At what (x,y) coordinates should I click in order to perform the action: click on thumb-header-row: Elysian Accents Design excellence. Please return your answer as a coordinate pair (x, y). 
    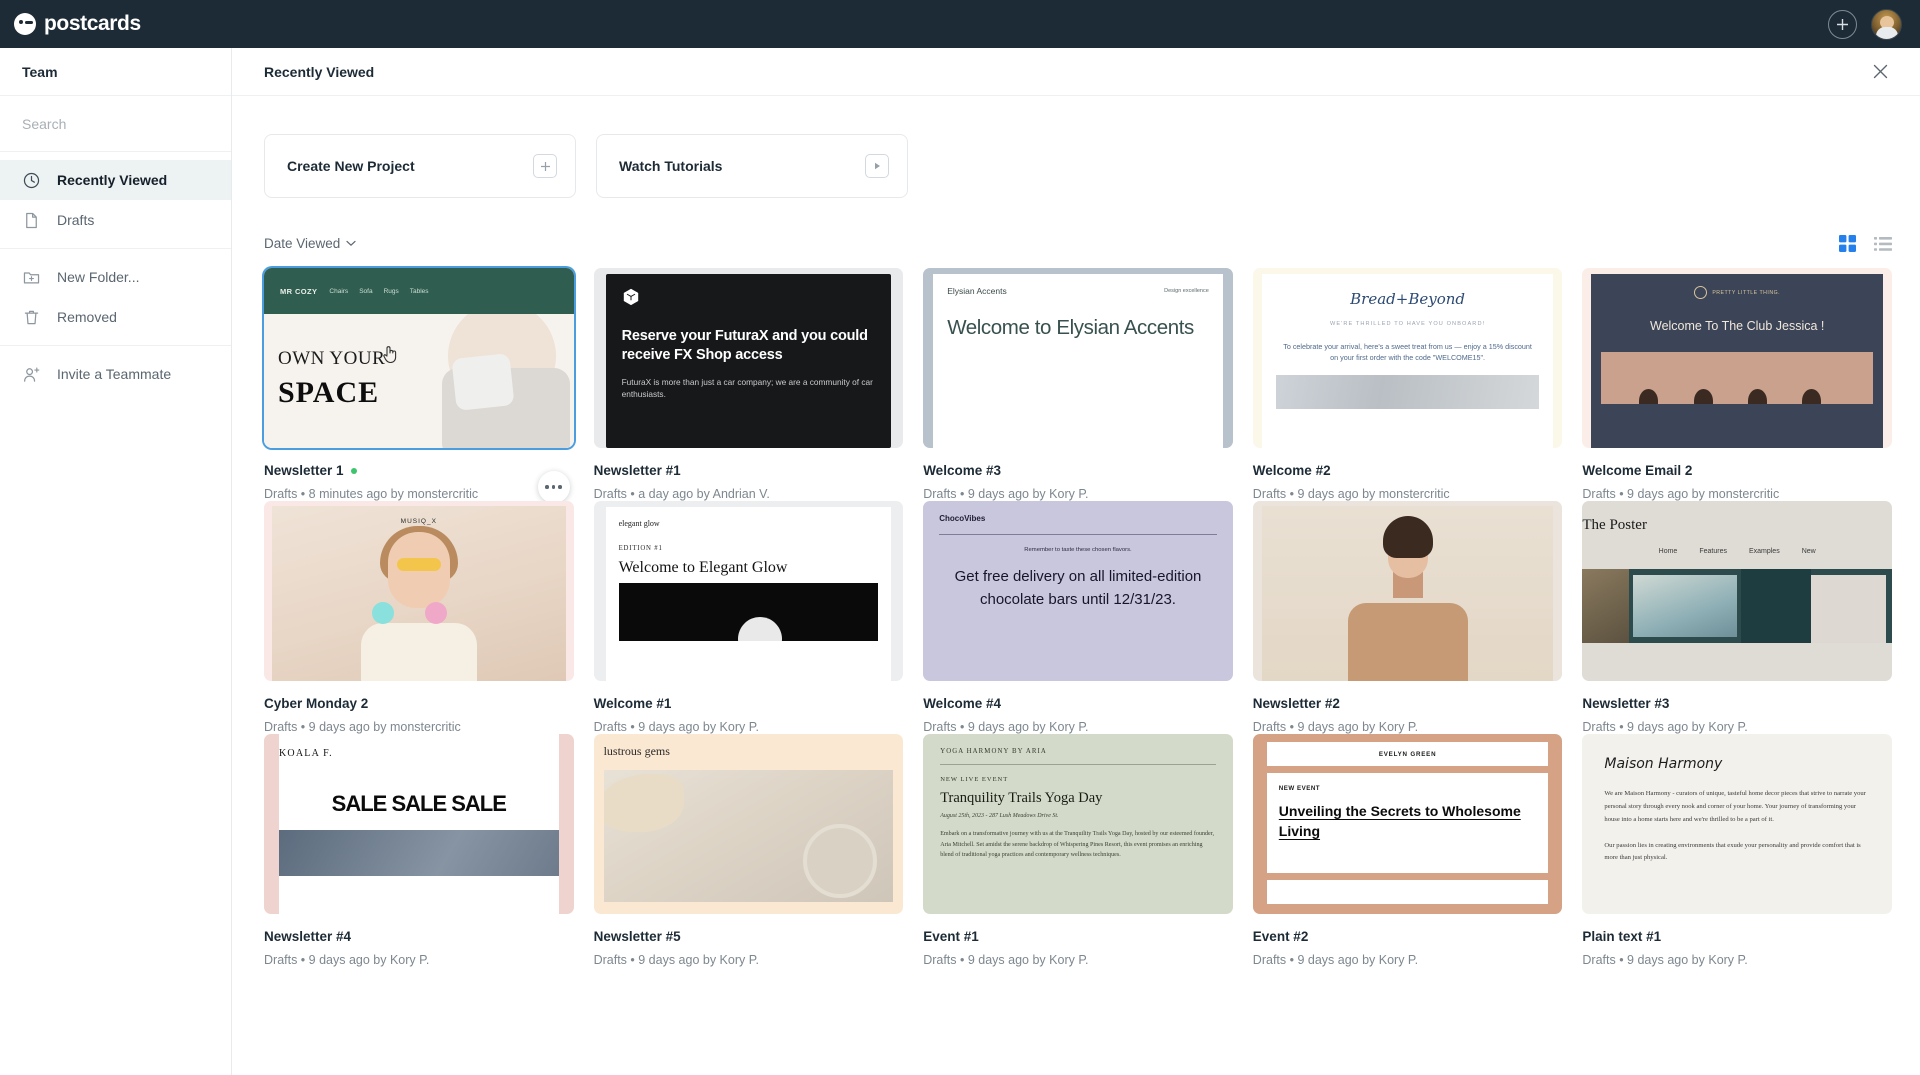
    Looking at the image, I should click on (1078, 291).